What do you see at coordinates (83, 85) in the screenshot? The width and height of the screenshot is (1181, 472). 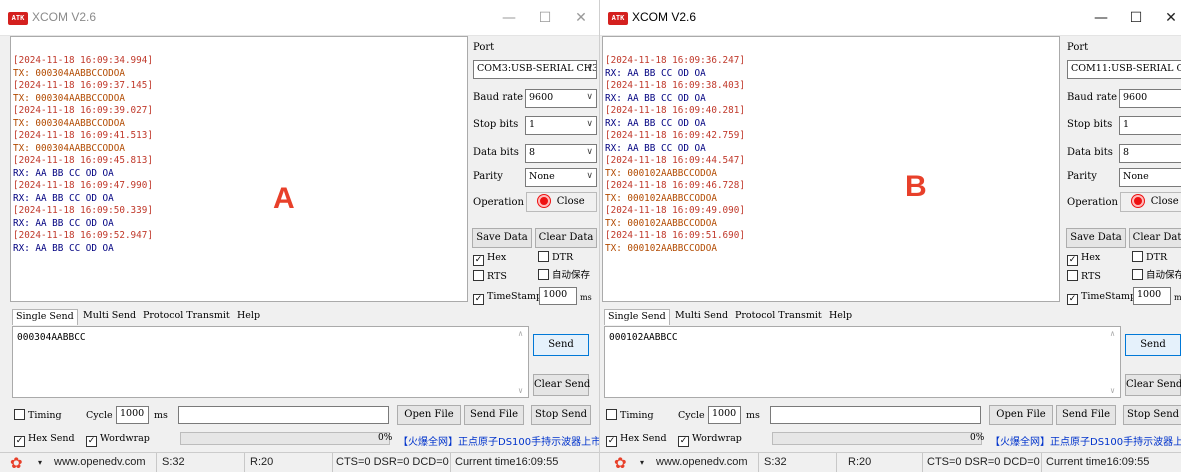 I see `log-line: [2024-11-18 16:09:37.145]` at bounding box center [83, 85].